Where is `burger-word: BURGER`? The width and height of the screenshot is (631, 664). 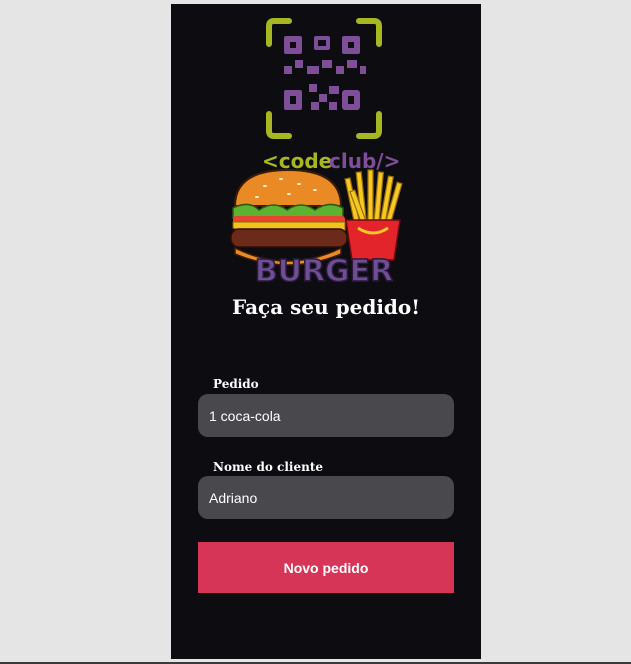
burger-word: BURGER is located at coordinates (324, 269).